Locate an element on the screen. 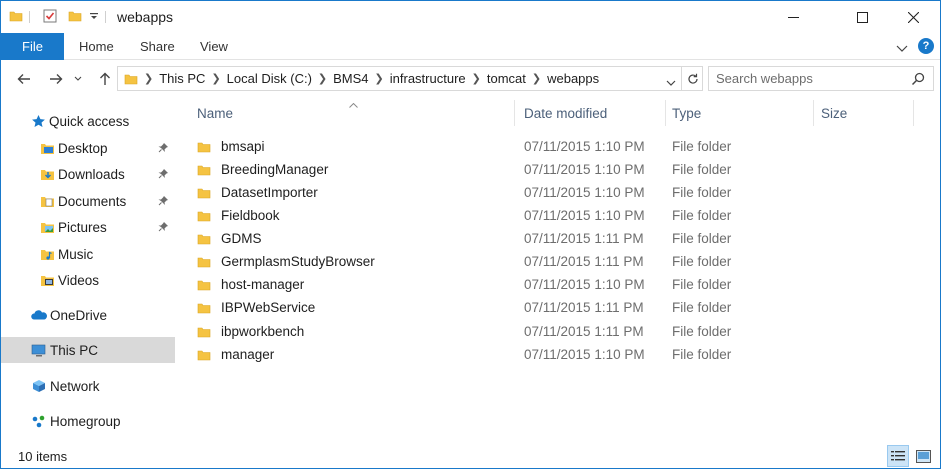  tab-view: View is located at coordinates (214, 46).